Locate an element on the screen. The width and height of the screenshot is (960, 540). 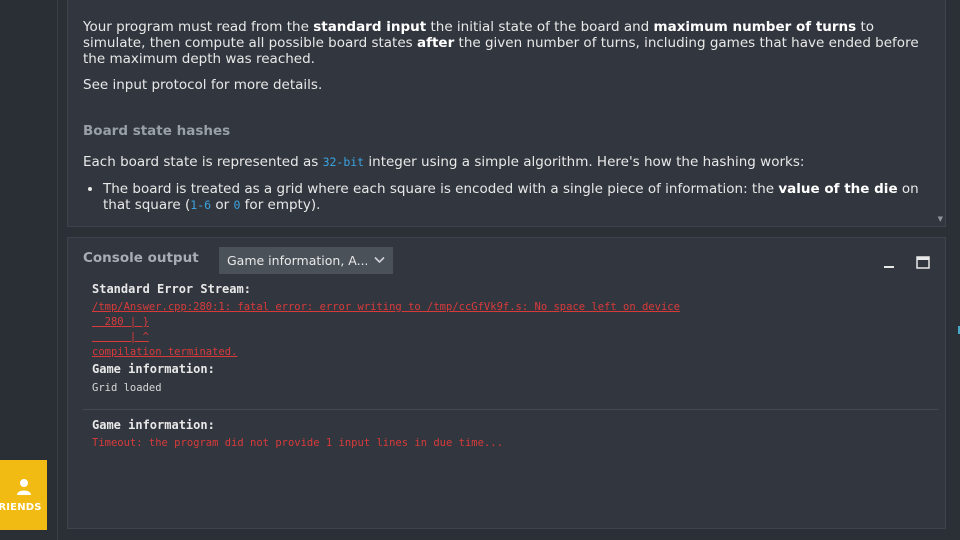
console-title: Console output is located at coordinates (141, 258).